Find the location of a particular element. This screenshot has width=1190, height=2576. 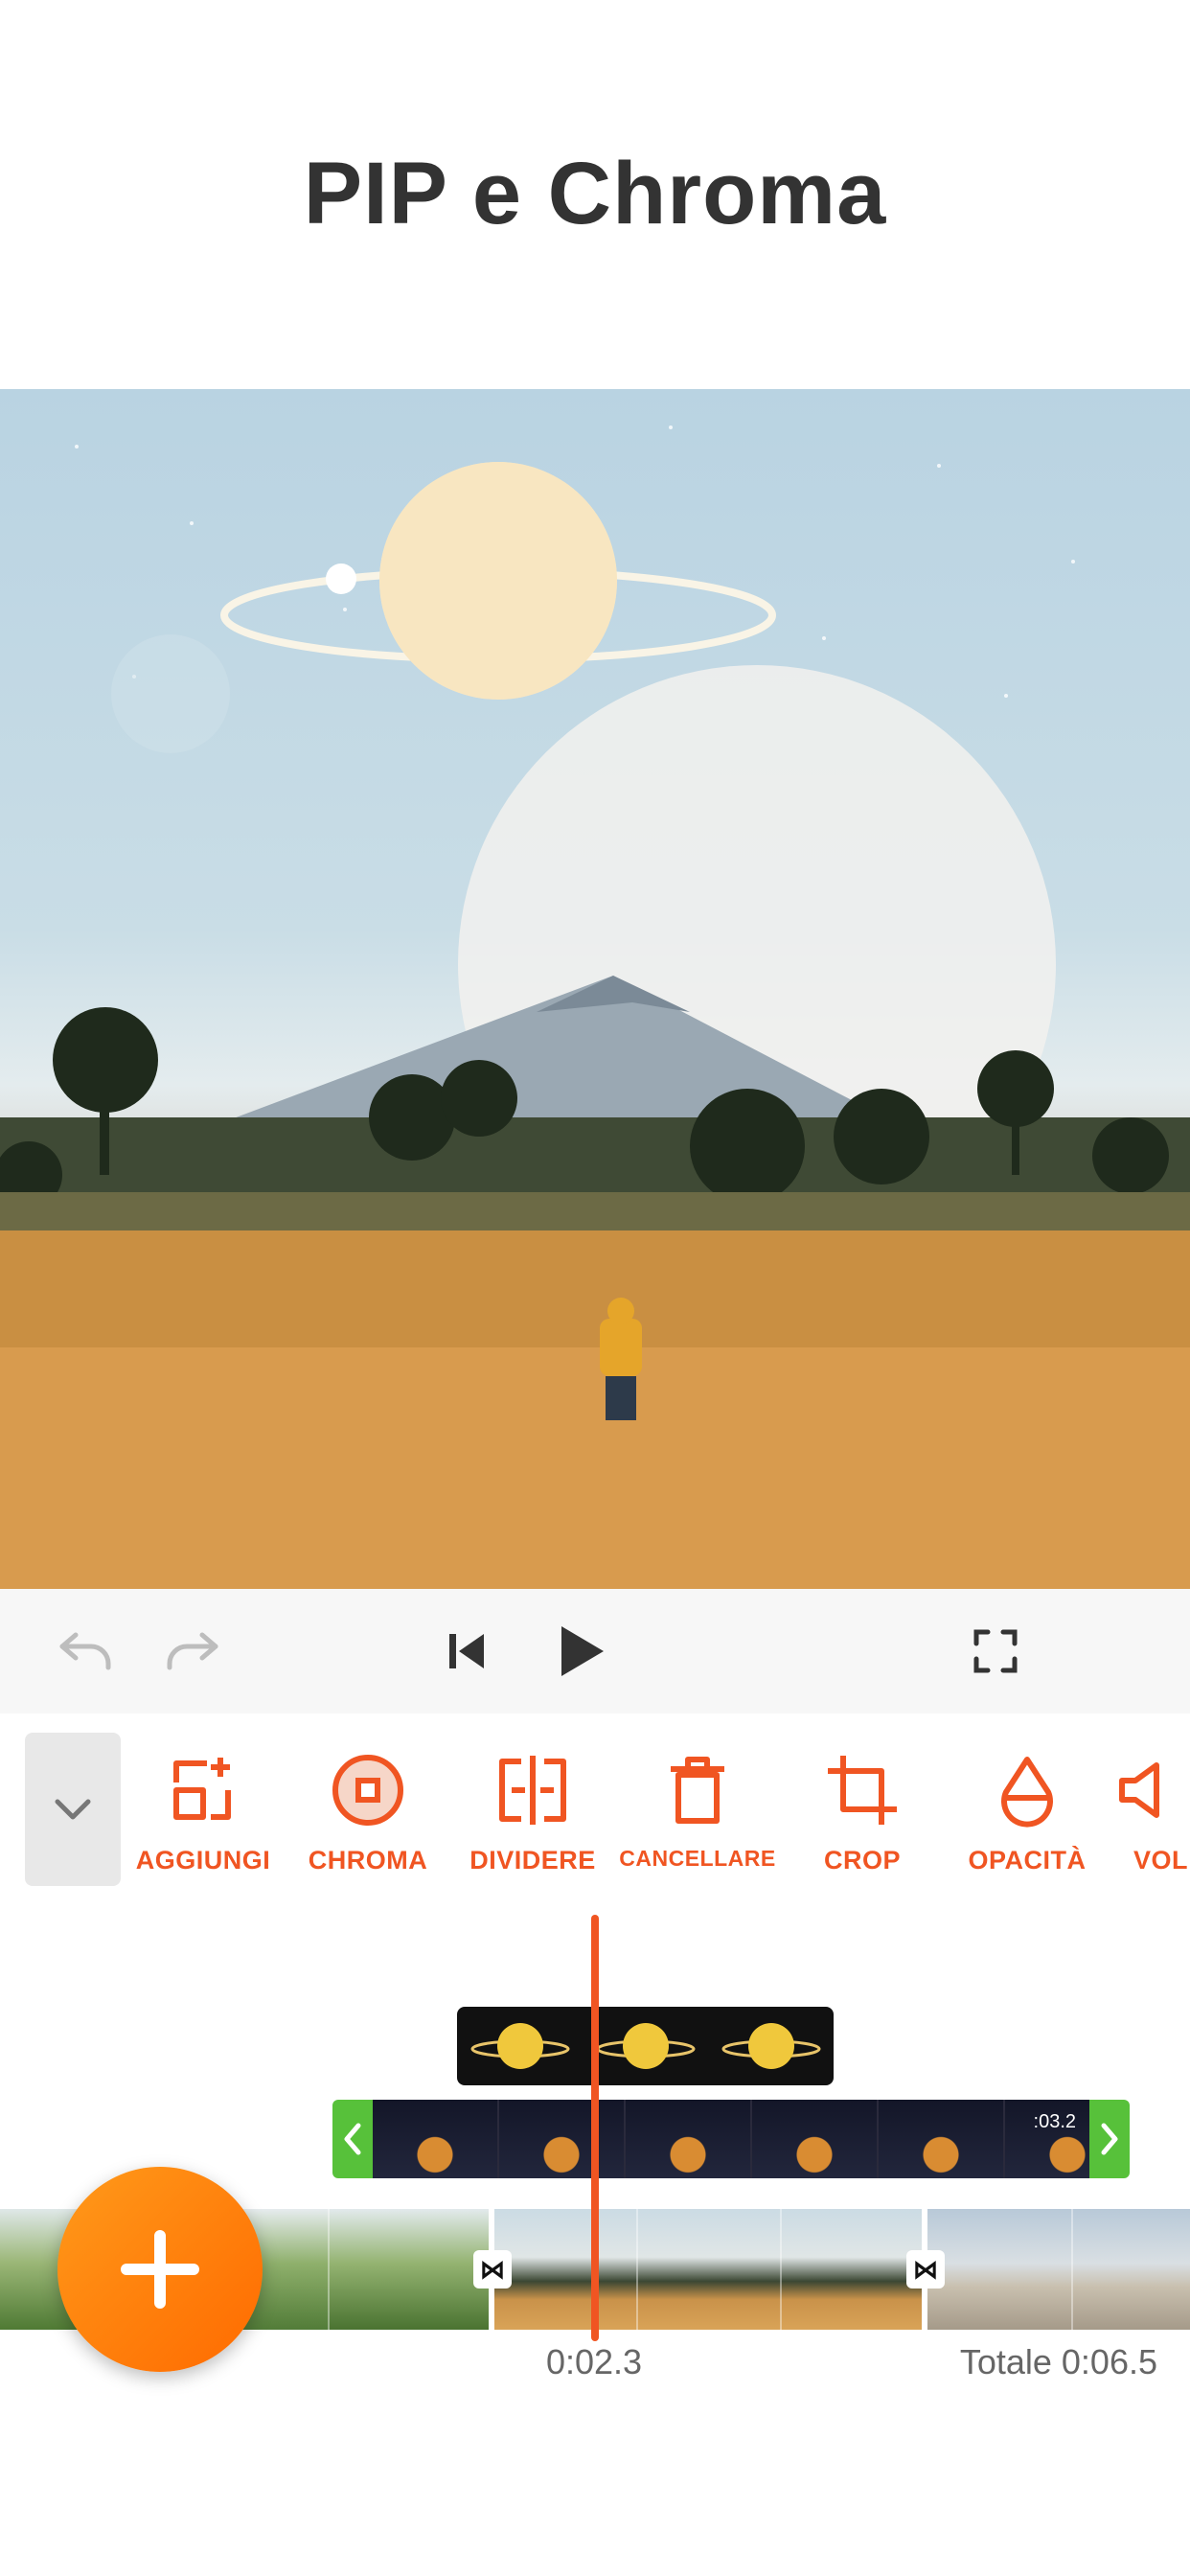

tool-volume: VOL is located at coordinates (1150, 1813).